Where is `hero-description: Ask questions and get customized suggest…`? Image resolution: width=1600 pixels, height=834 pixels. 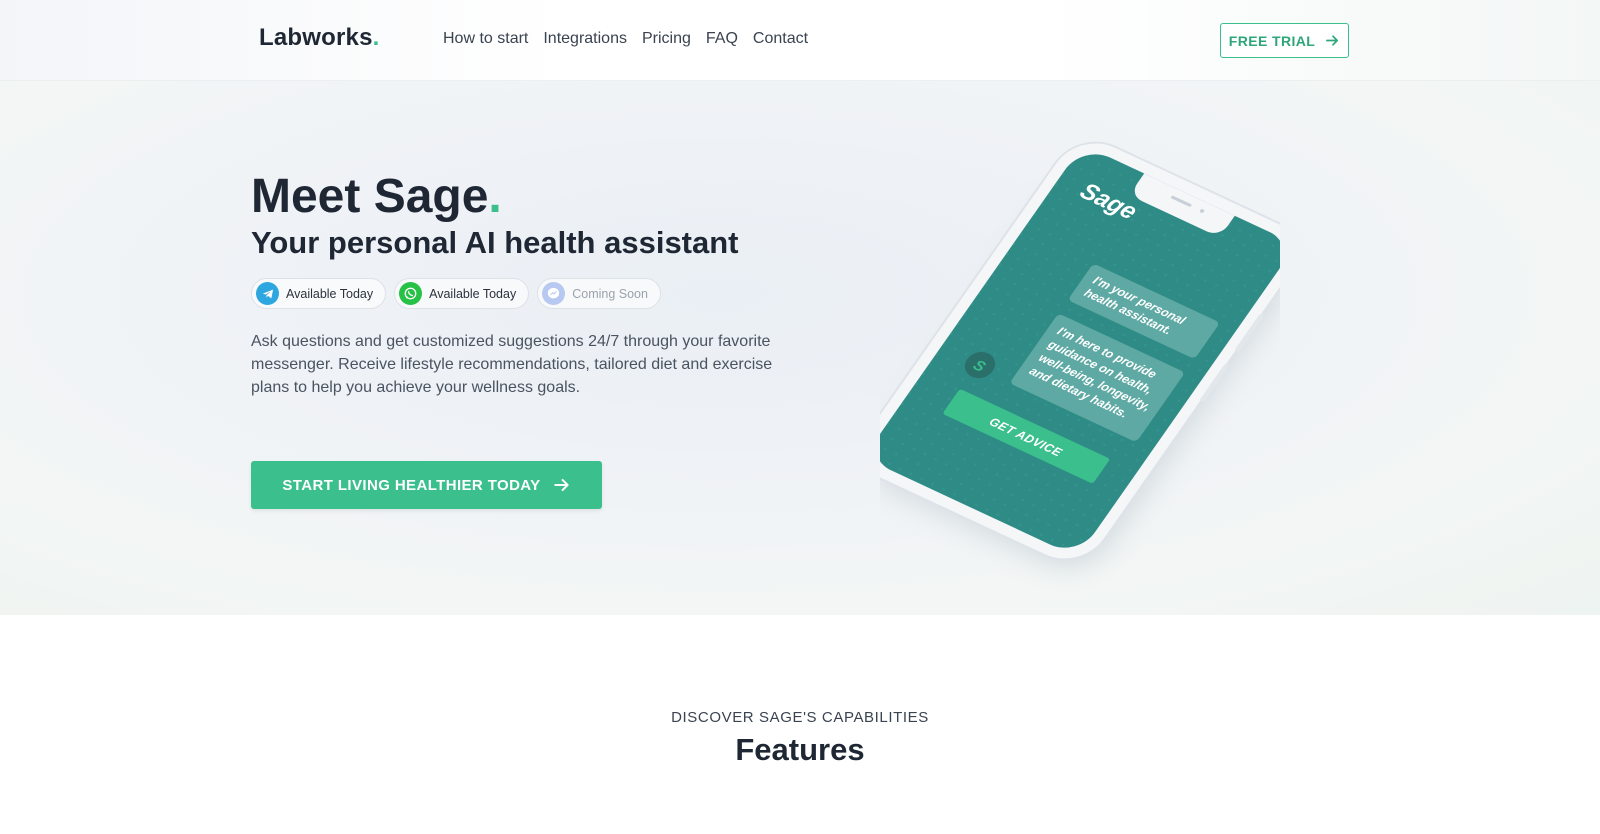
hero-description: Ask questions and get customized suggest… is located at coordinates (512, 364).